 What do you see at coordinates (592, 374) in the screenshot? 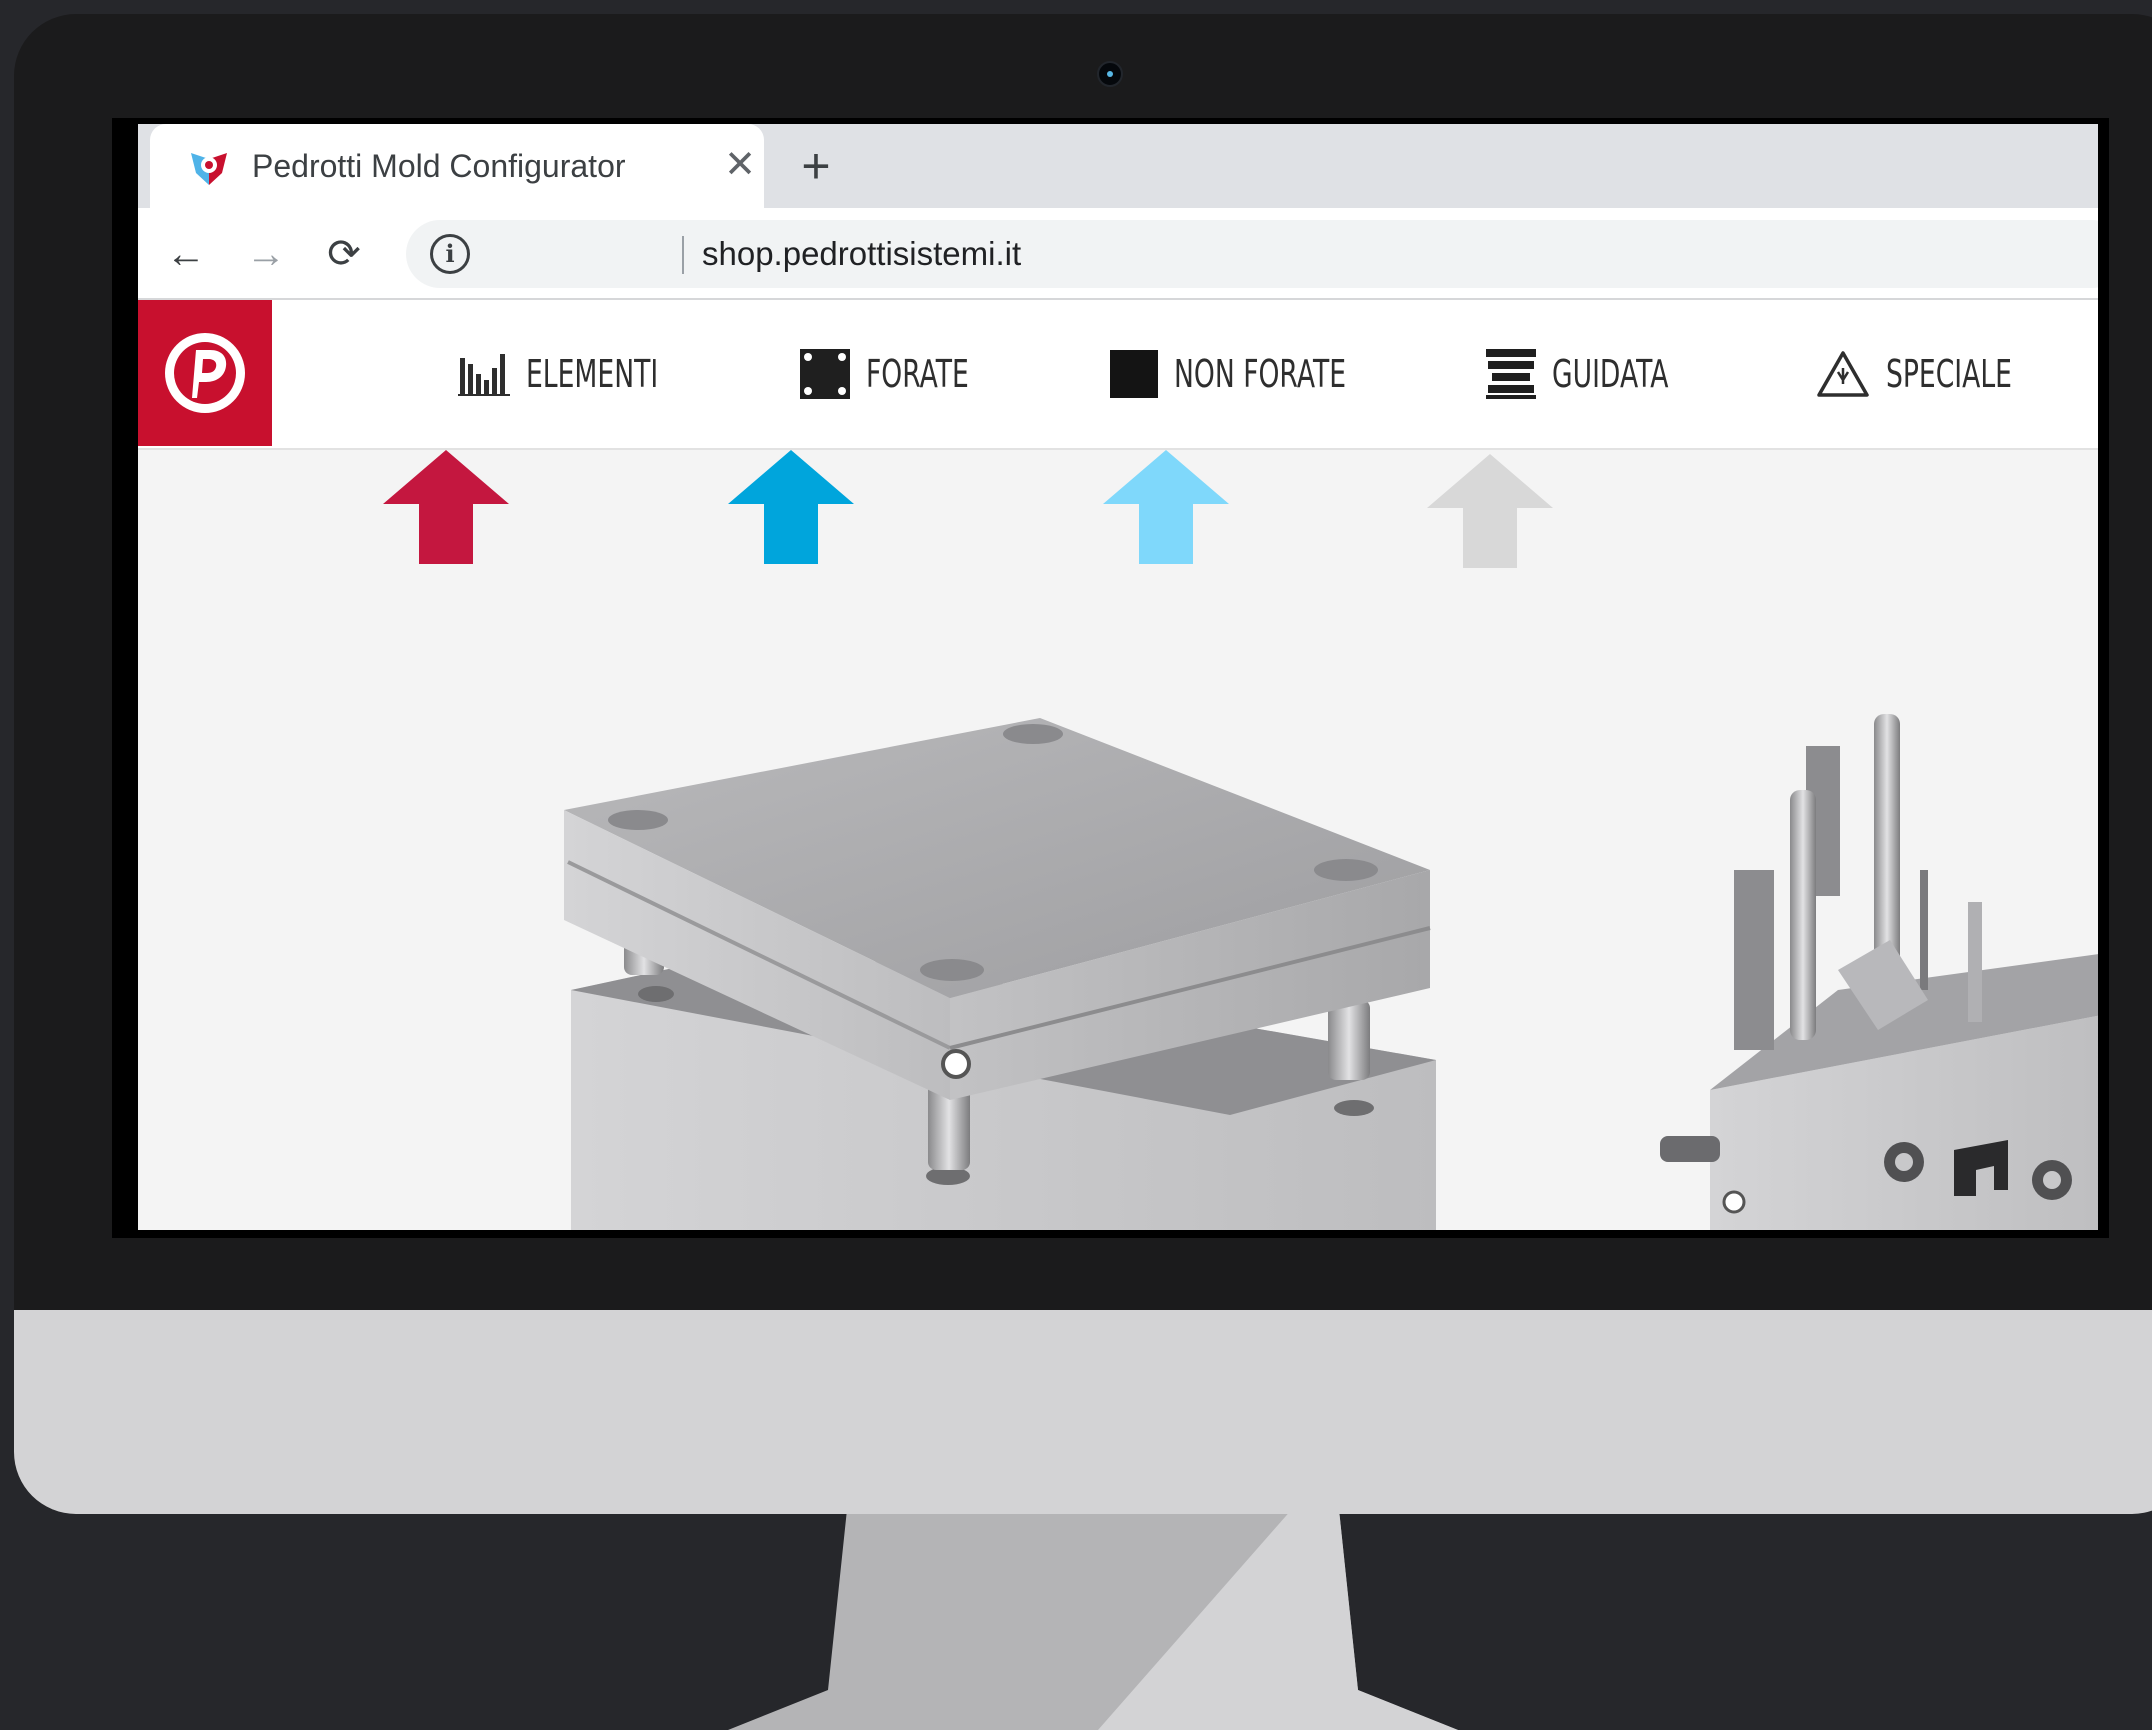
I see `menu-label-elementi: ELEMENTI` at bounding box center [592, 374].